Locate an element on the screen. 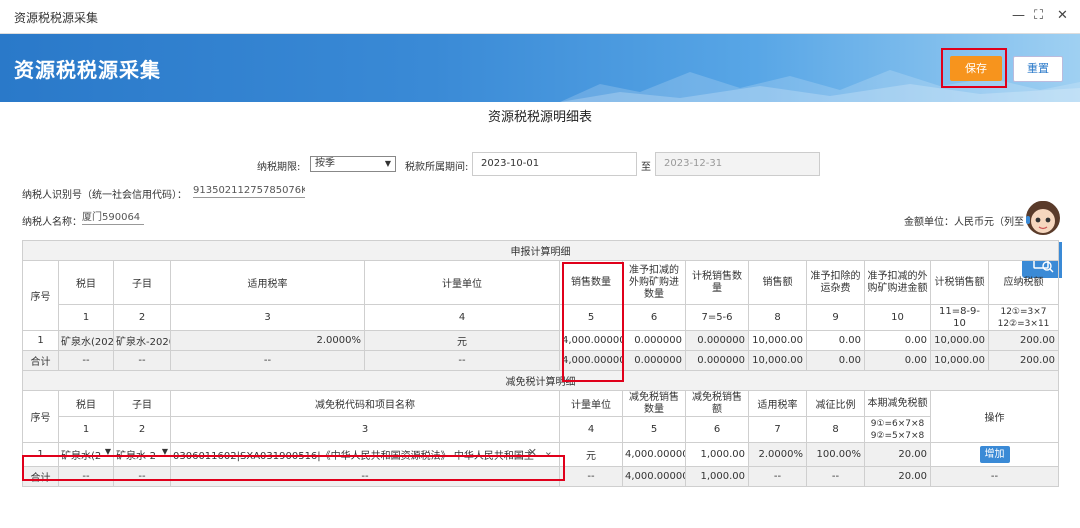 The height and width of the screenshot is (528, 1080). period-select-value: 按季 is located at coordinates (325, 163).